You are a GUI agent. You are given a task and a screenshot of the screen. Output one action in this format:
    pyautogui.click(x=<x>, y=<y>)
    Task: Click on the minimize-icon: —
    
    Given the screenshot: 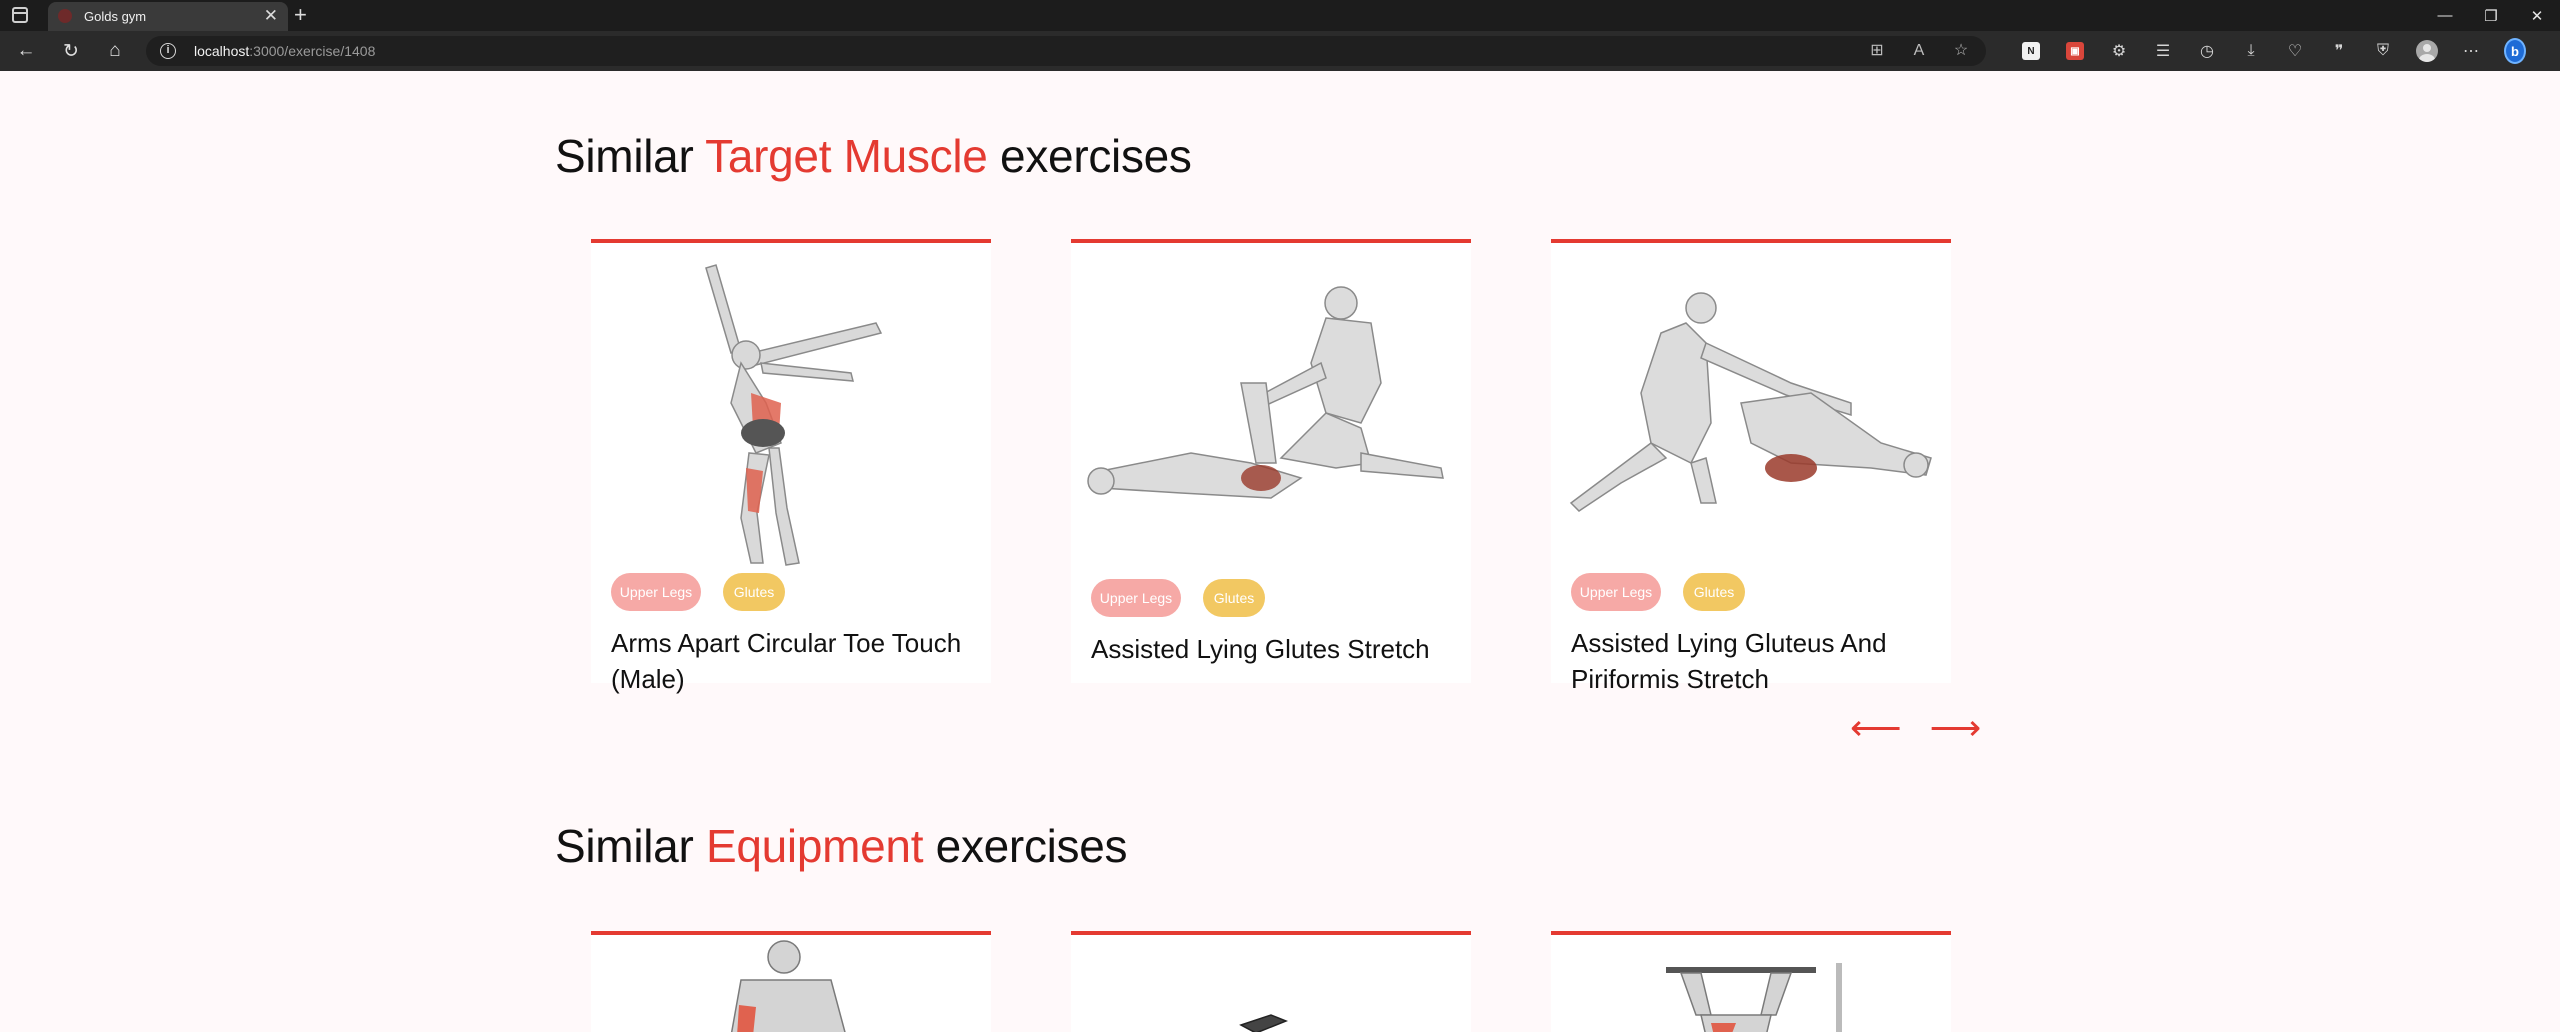 What is the action you would take?
    pyautogui.click(x=2445, y=15)
    